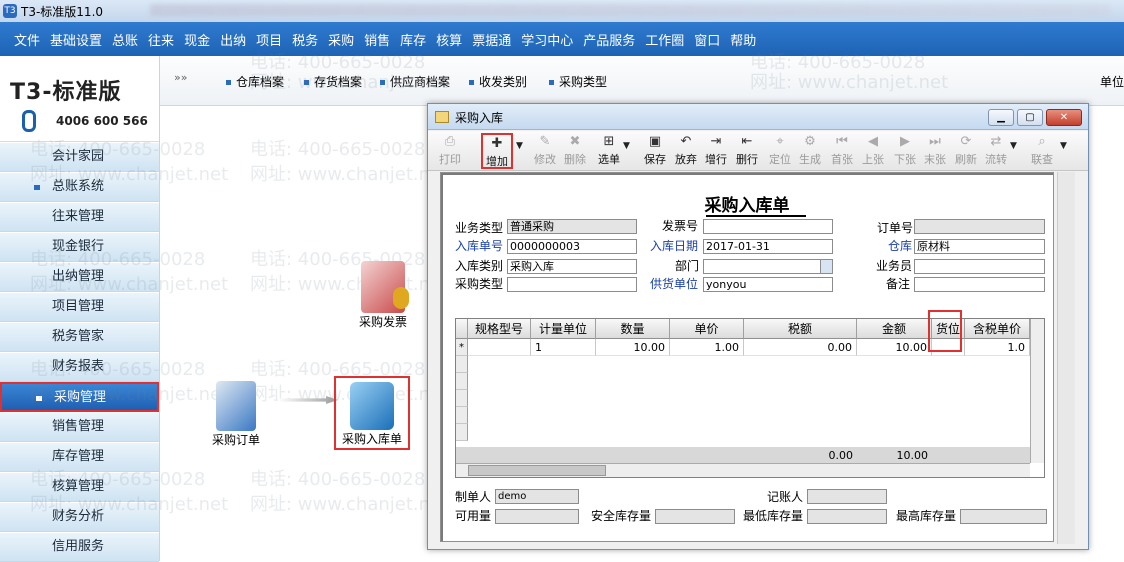  What do you see at coordinates (79, 547) in the screenshot?
I see `sidebar-item: 信用服务` at bounding box center [79, 547].